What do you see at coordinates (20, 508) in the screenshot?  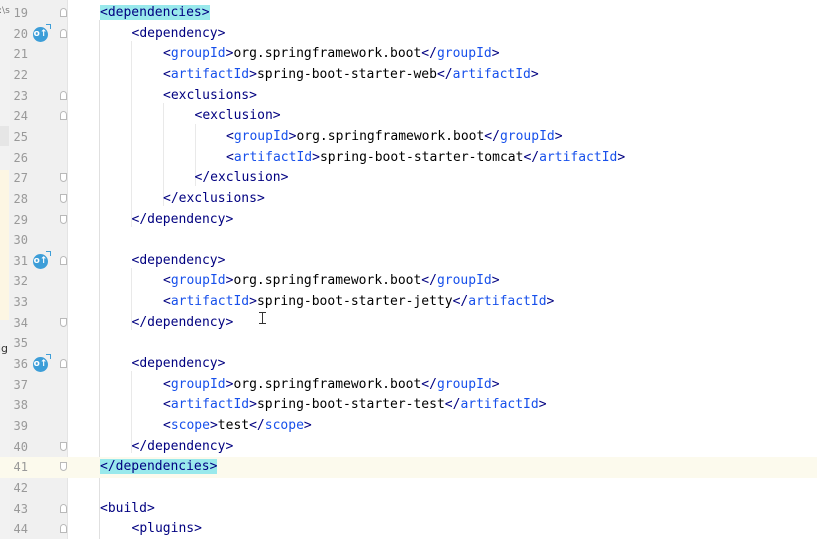 I see `line-number: 43` at bounding box center [20, 508].